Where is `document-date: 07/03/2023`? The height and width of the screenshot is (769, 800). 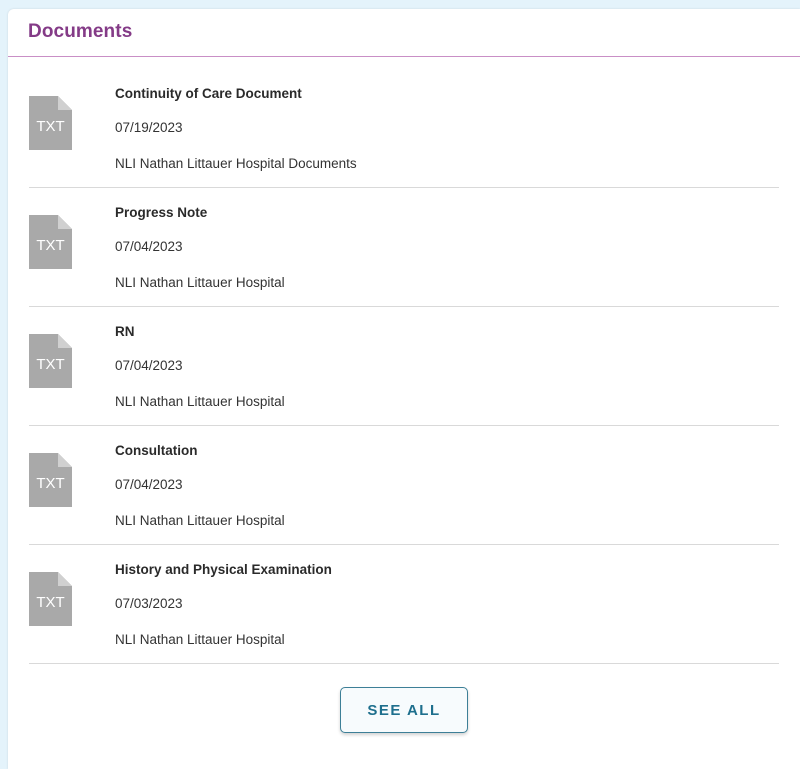
document-date: 07/03/2023 is located at coordinates (149, 603).